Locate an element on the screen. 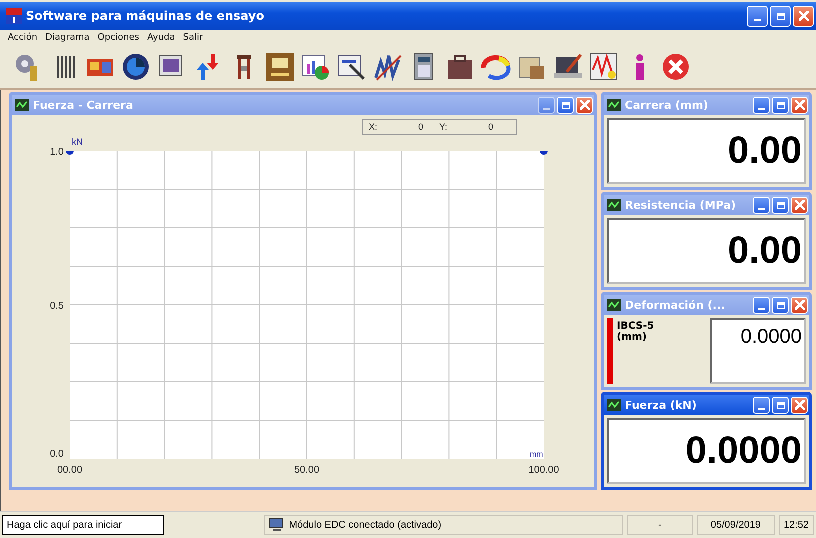 The image size is (816, 538). status-hint: Haga clic aquí para iniciar is located at coordinates (83, 525).